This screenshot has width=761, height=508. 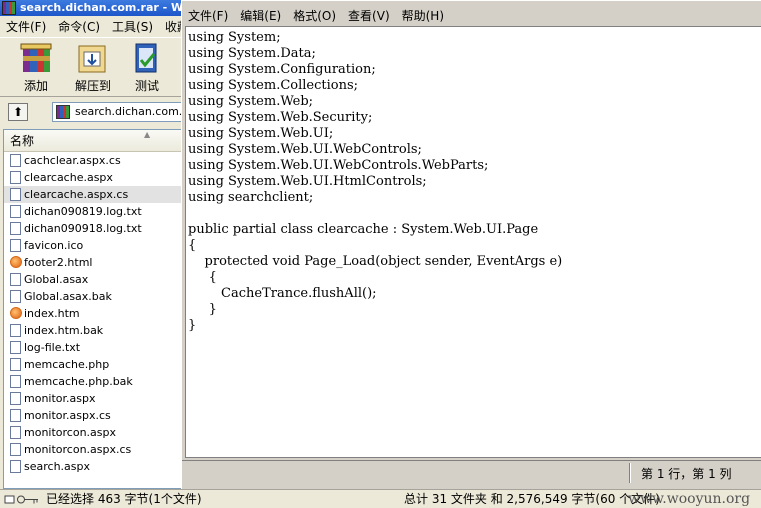 I want to click on menu-tools: 工具(S), so click(x=132, y=27).